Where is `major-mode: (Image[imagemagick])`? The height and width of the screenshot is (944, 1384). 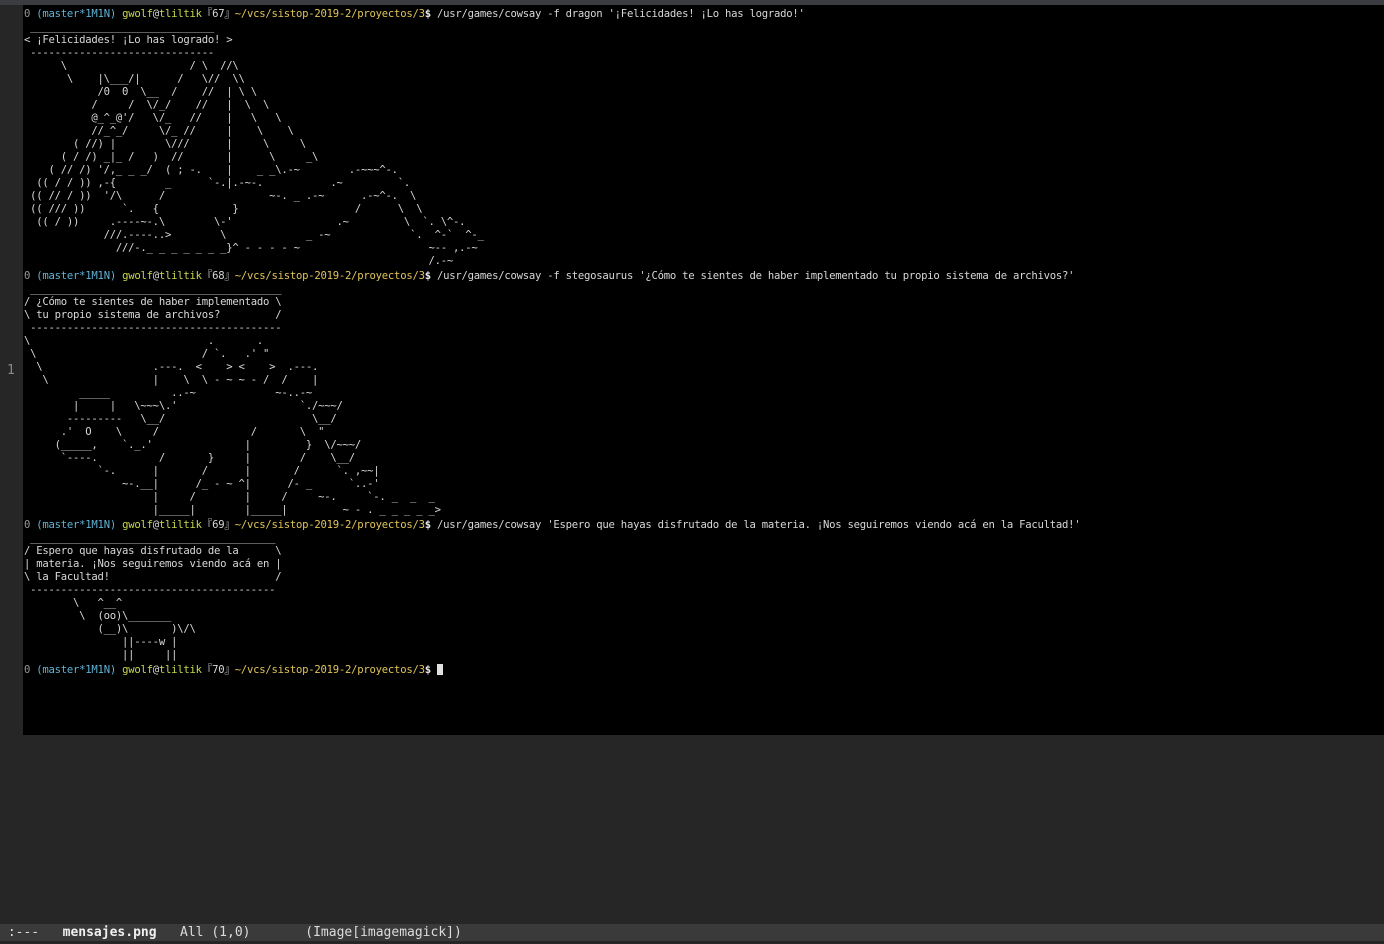
major-mode: (Image[imagemagick]) is located at coordinates (383, 932).